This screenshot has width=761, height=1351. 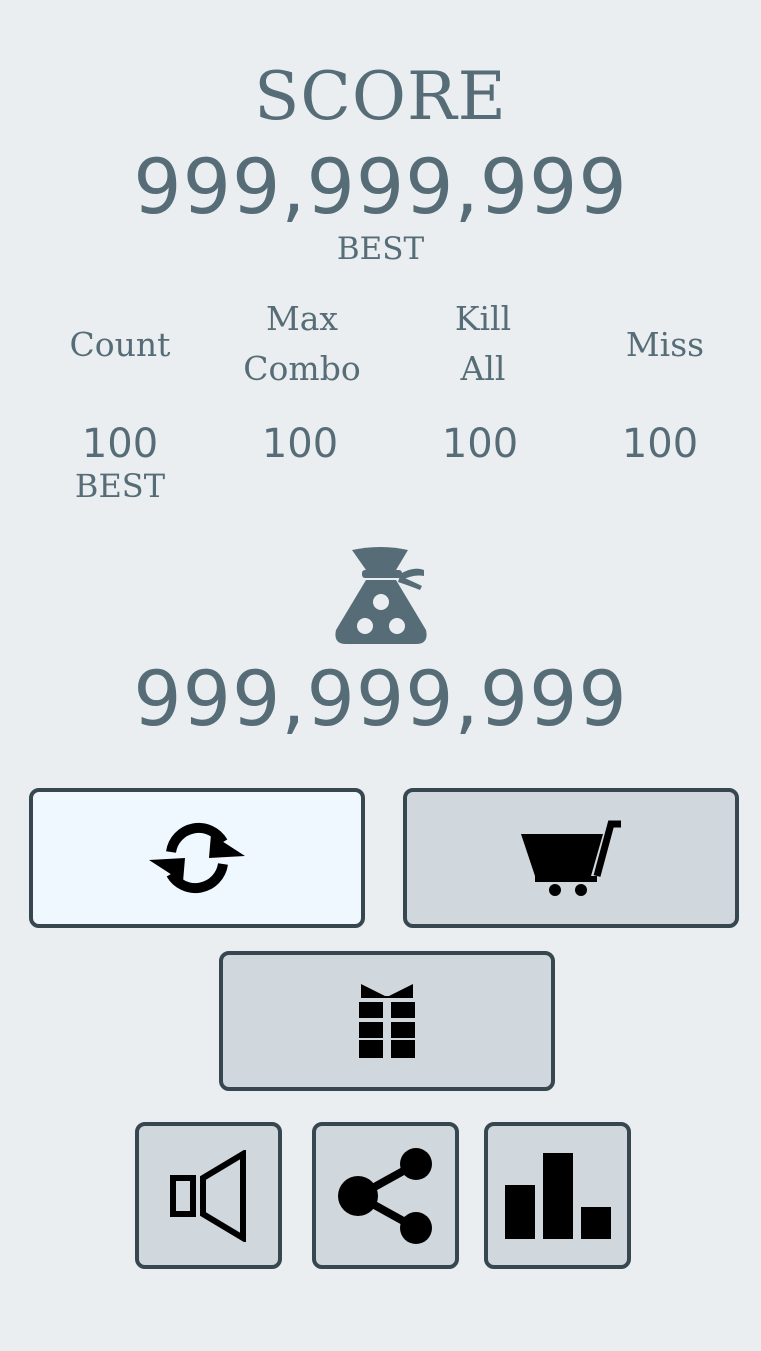 What do you see at coordinates (302, 368) in the screenshot?
I see `stat-max-combo-label-line2: Combo` at bounding box center [302, 368].